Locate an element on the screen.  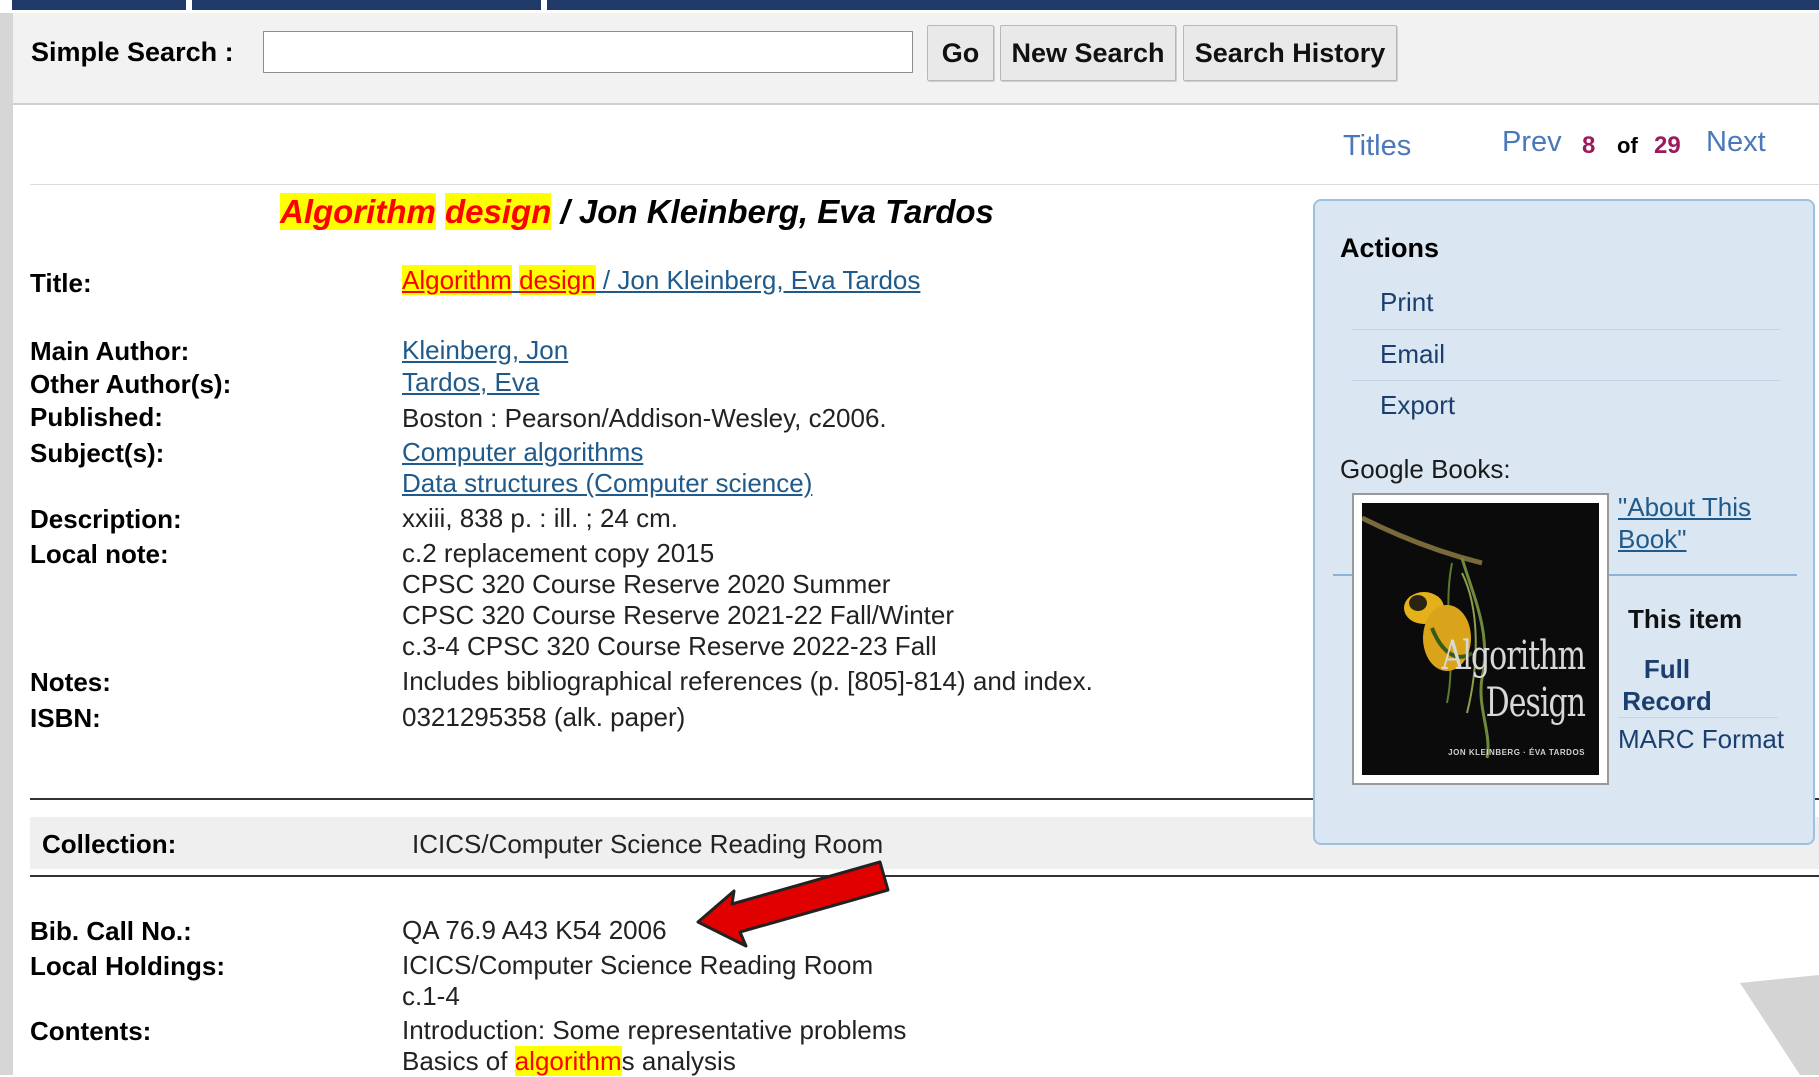
about-this-book-link: "About This Book" is located at coordinates (1693, 523).